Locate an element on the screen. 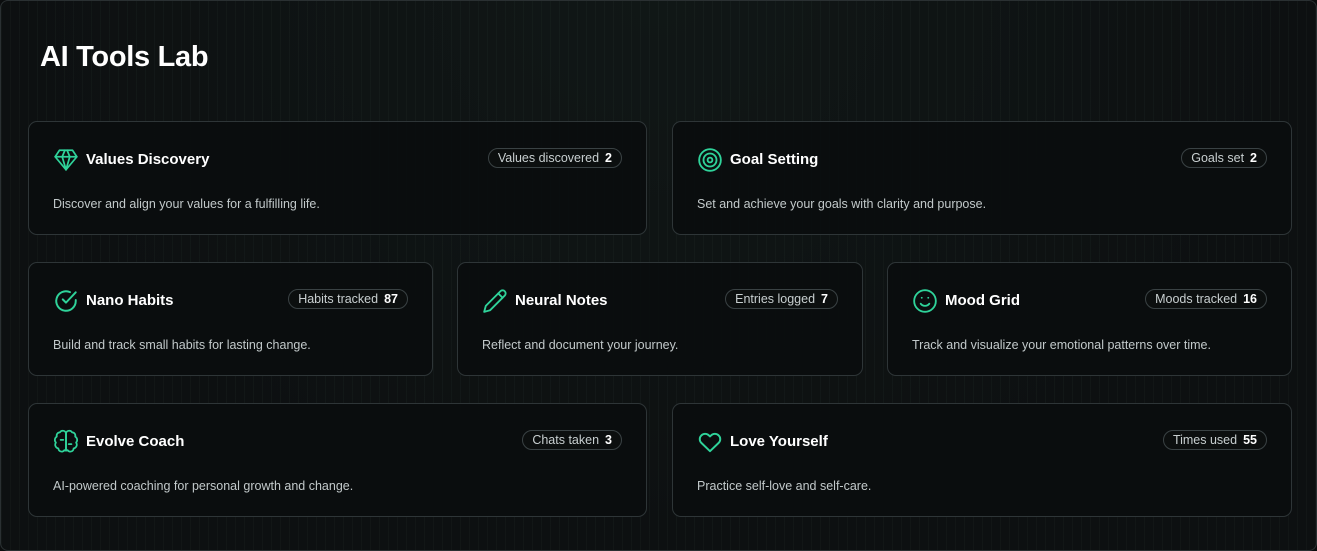 The image size is (1317, 551). tool-card-title: Love Yourself is located at coordinates (779, 441).